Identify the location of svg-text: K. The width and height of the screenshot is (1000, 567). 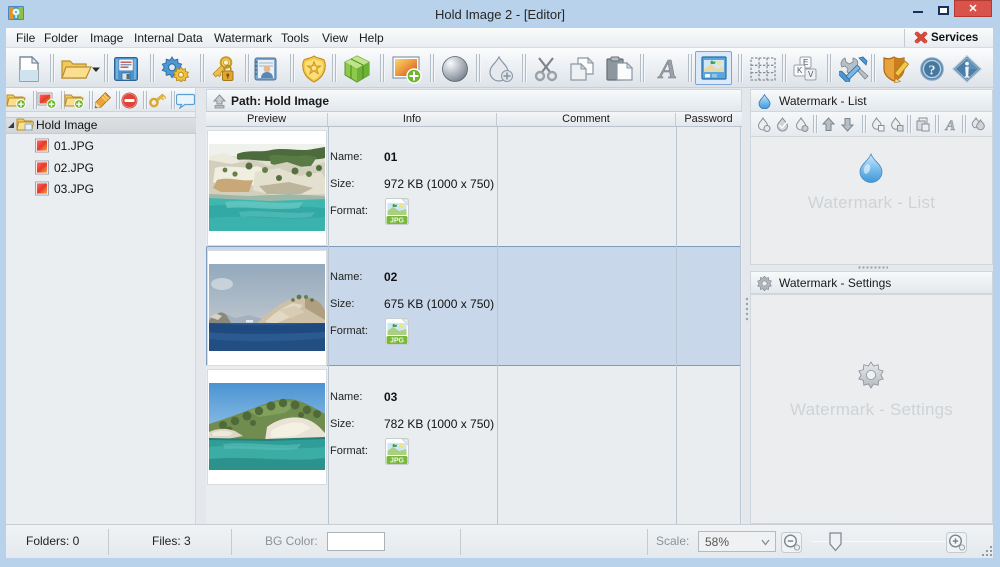
(800, 70).